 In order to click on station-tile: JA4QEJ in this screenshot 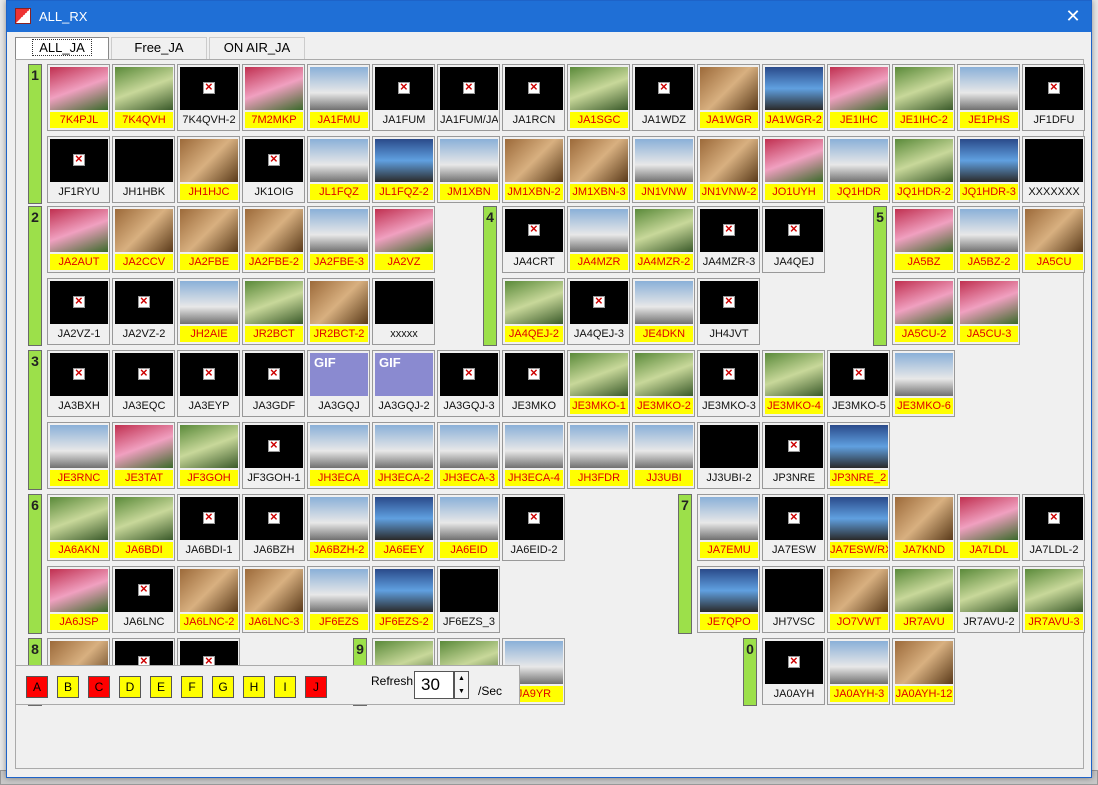, I will do `click(793, 239)`.